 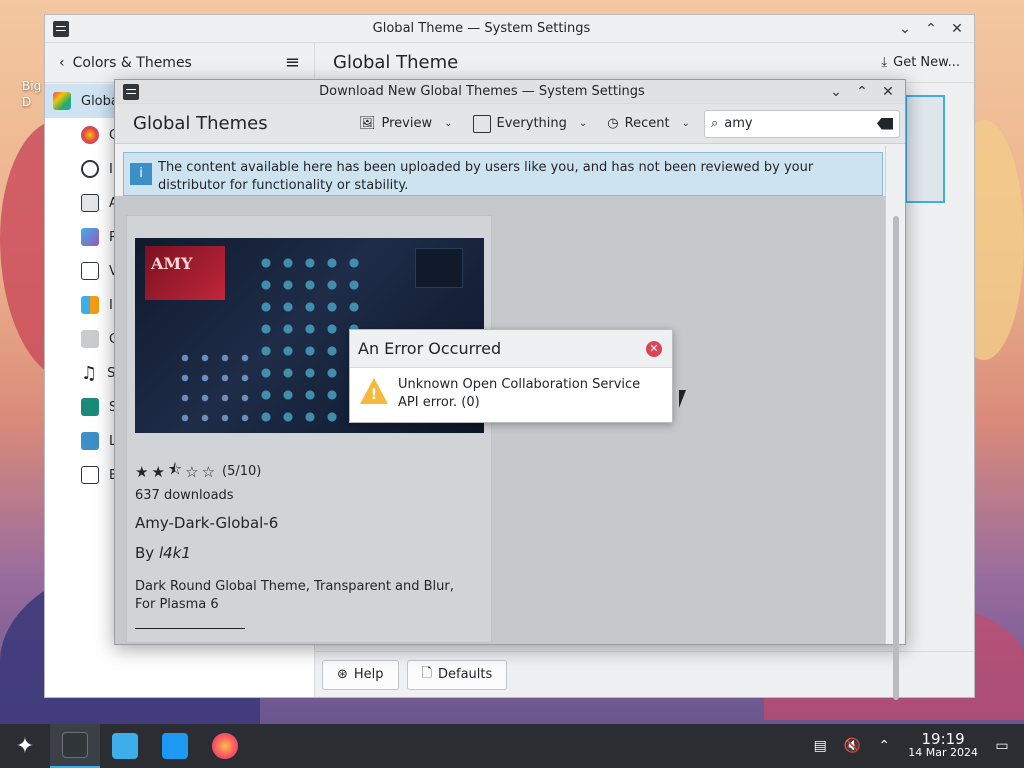 I want to click on back-button: ‹ Colors & Themes ≡, so click(x=180, y=62).